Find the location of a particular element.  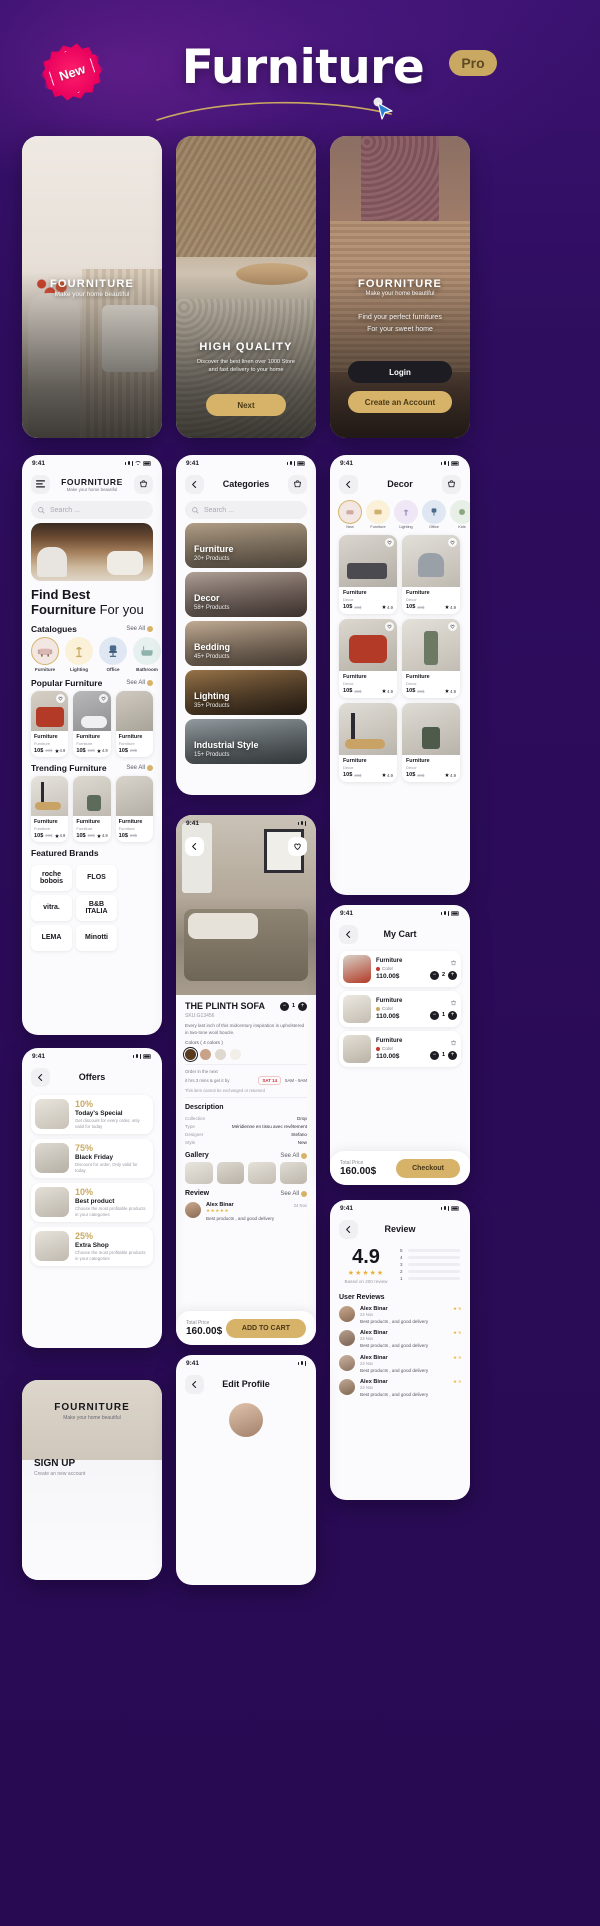

onboarding-screen-1: FOURNITURE Make your home beautiful is located at coordinates (92, 287).